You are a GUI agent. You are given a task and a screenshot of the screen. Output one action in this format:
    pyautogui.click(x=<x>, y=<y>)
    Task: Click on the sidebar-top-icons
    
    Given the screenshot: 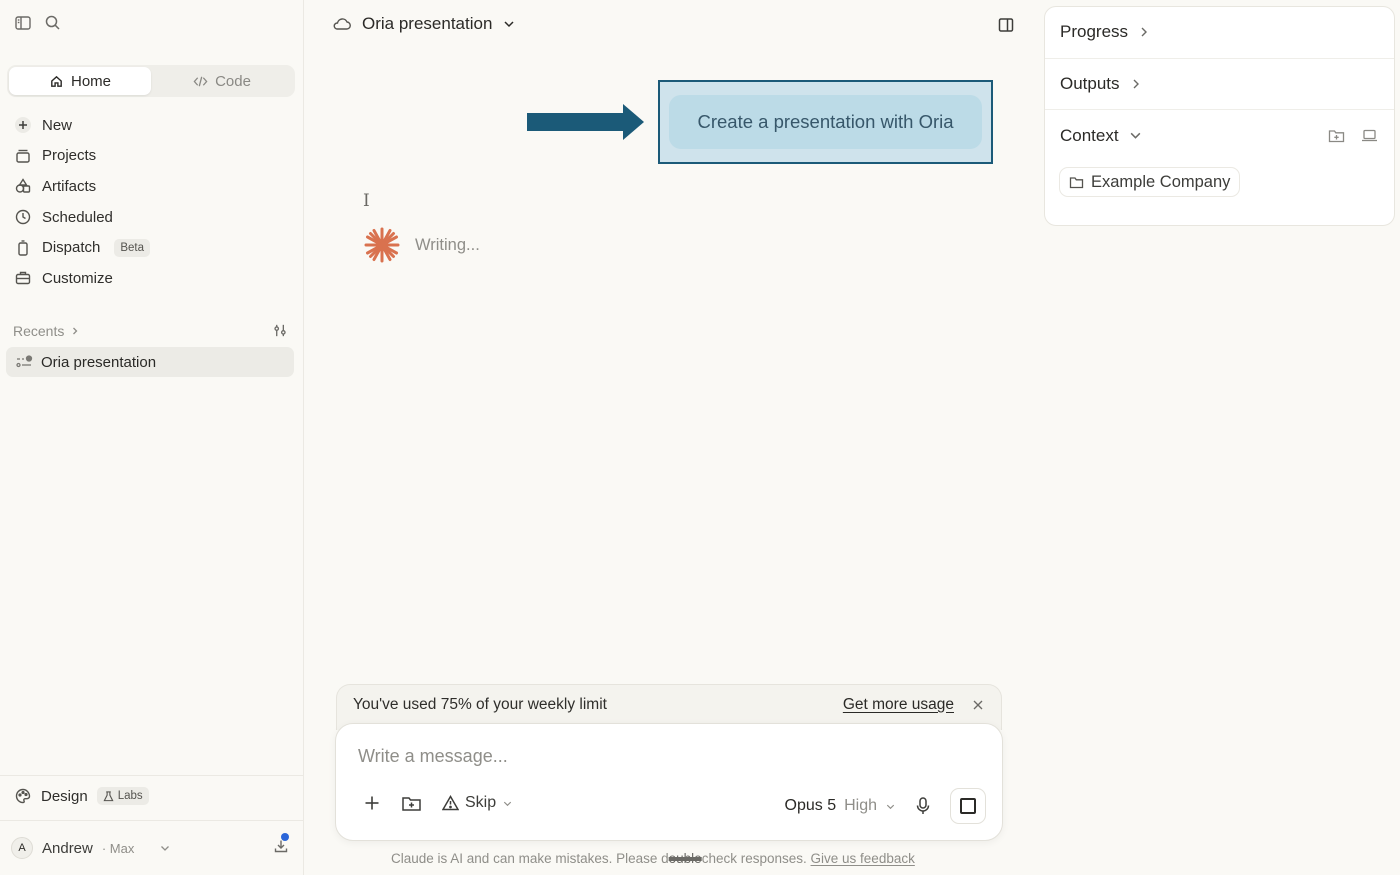 What is the action you would take?
    pyautogui.click(x=38, y=23)
    